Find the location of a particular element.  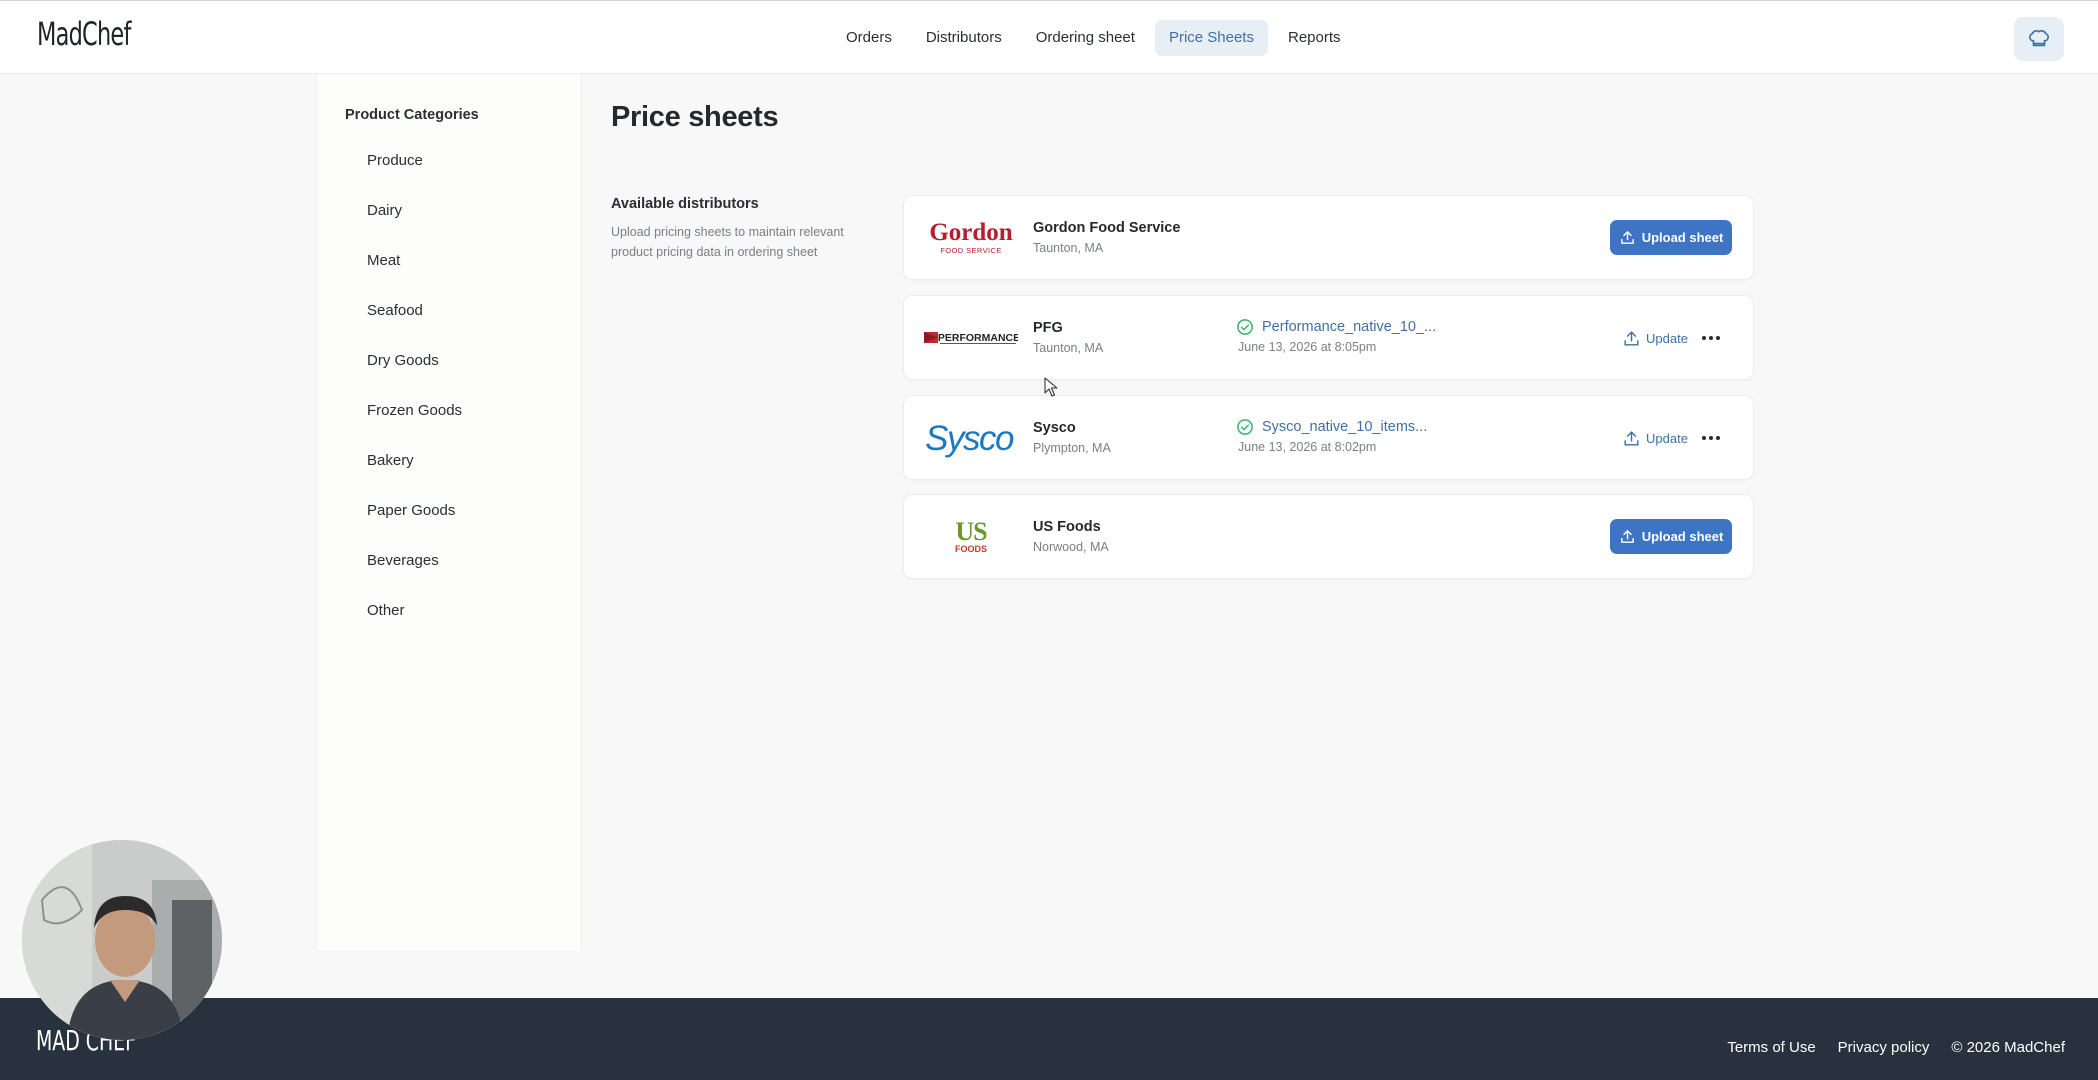

distributor-location: Norwood, MA is located at coordinates (1071, 547).